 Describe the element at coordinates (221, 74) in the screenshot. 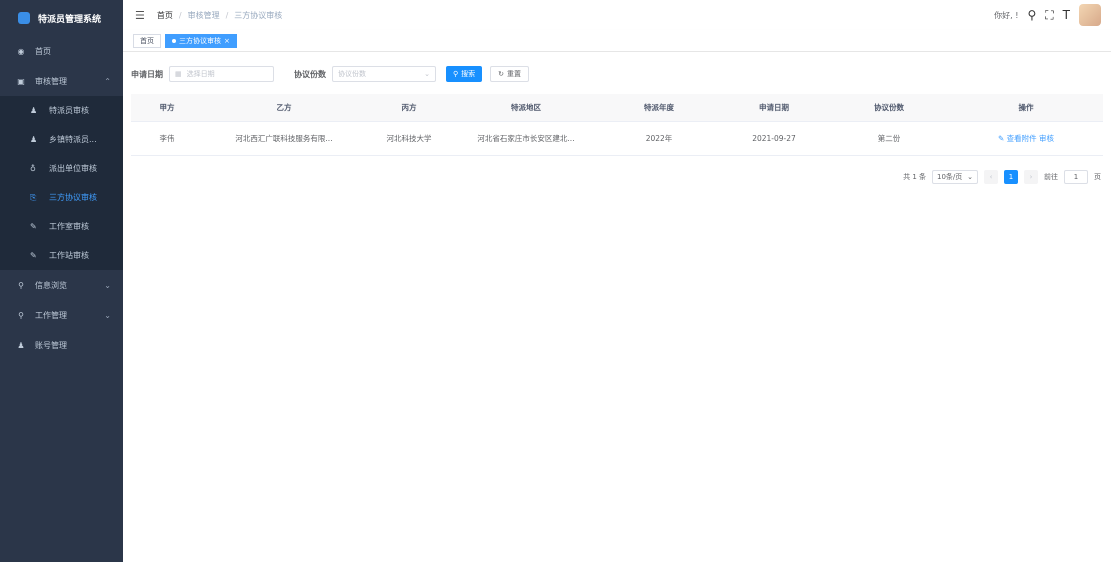

I see `date-picker: ▦ 选择日期` at that location.